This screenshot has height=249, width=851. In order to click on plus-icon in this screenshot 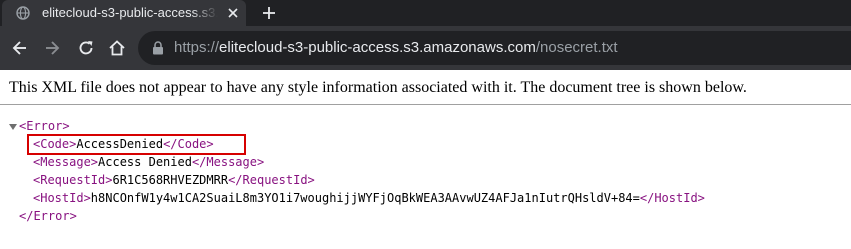, I will do `click(269, 13)`.